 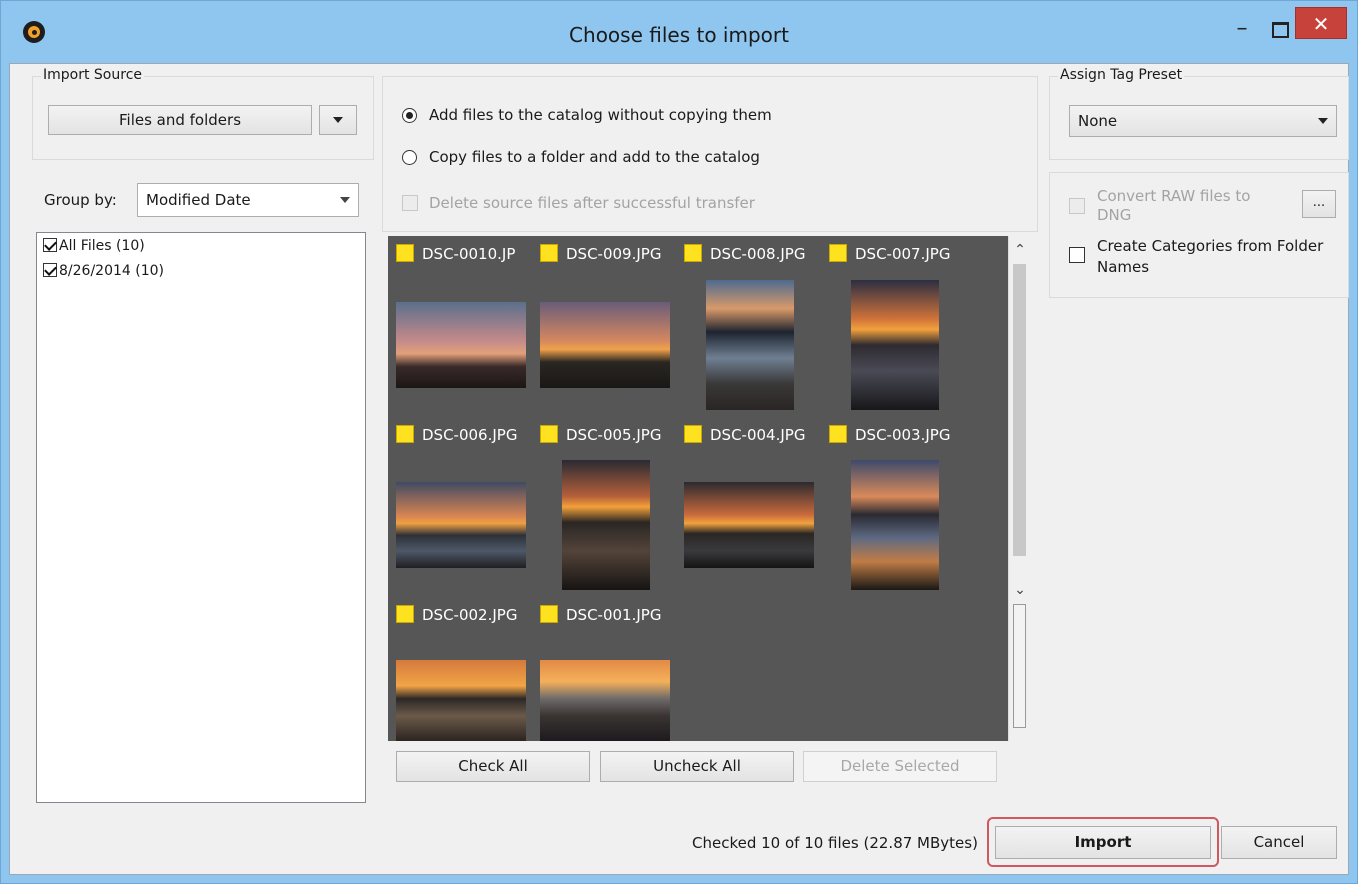 I want to click on scroll-up-icon: ⌃, so click(x=1020, y=250).